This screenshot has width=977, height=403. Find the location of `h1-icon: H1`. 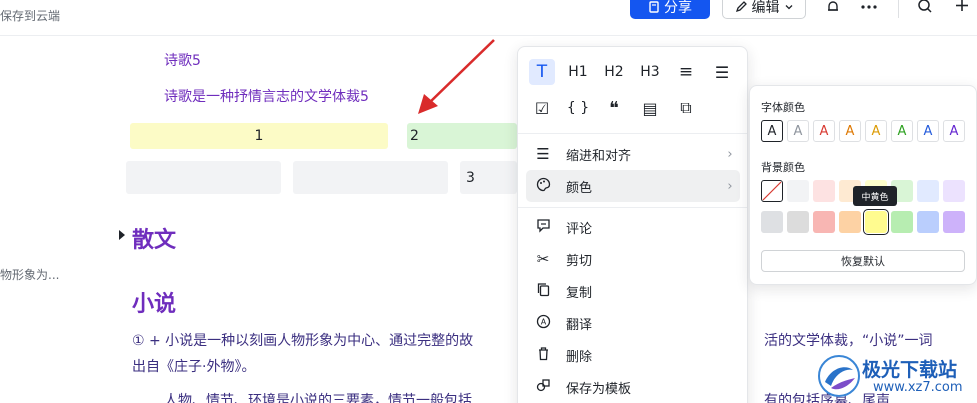

h1-icon: H1 is located at coordinates (578, 72).